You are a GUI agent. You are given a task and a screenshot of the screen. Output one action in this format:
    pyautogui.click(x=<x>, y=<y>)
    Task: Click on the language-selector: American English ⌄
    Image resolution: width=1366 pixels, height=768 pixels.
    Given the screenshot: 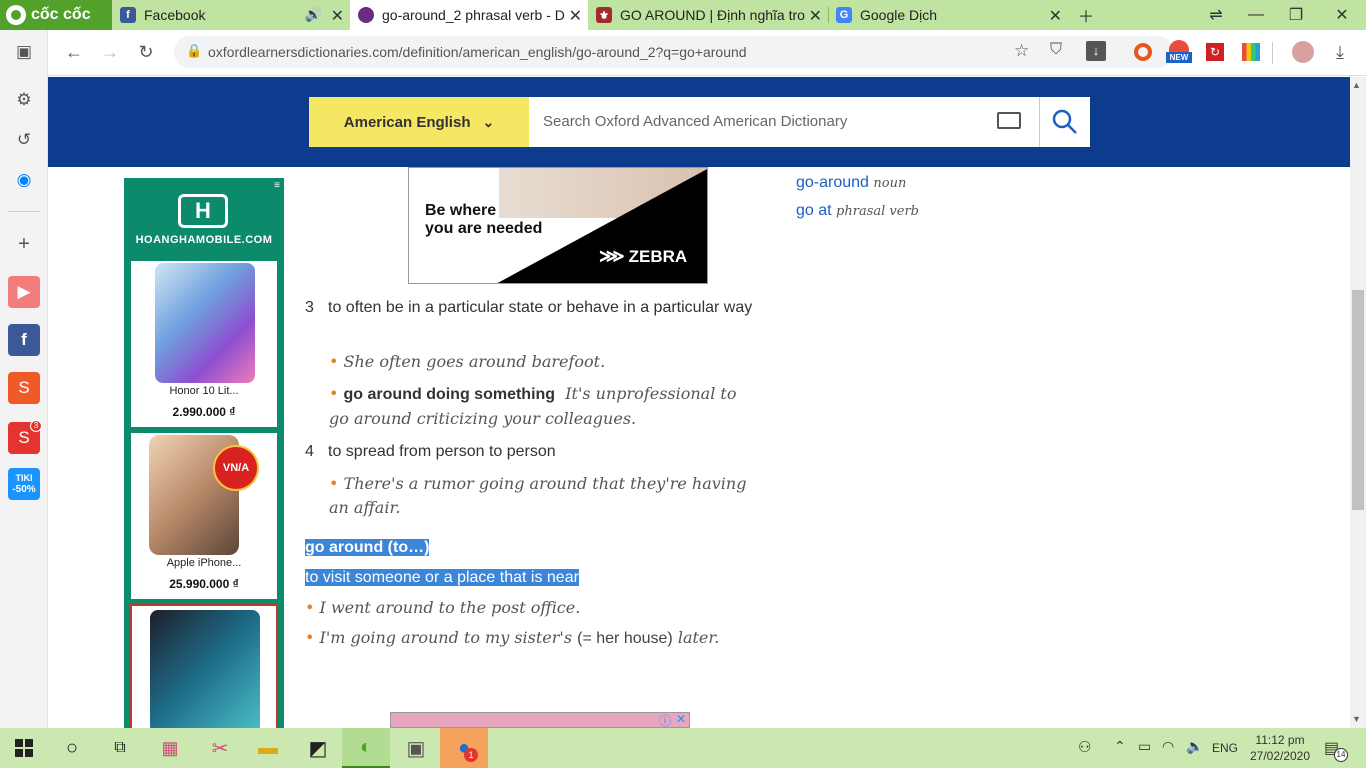 What is the action you would take?
    pyautogui.click(x=419, y=122)
    